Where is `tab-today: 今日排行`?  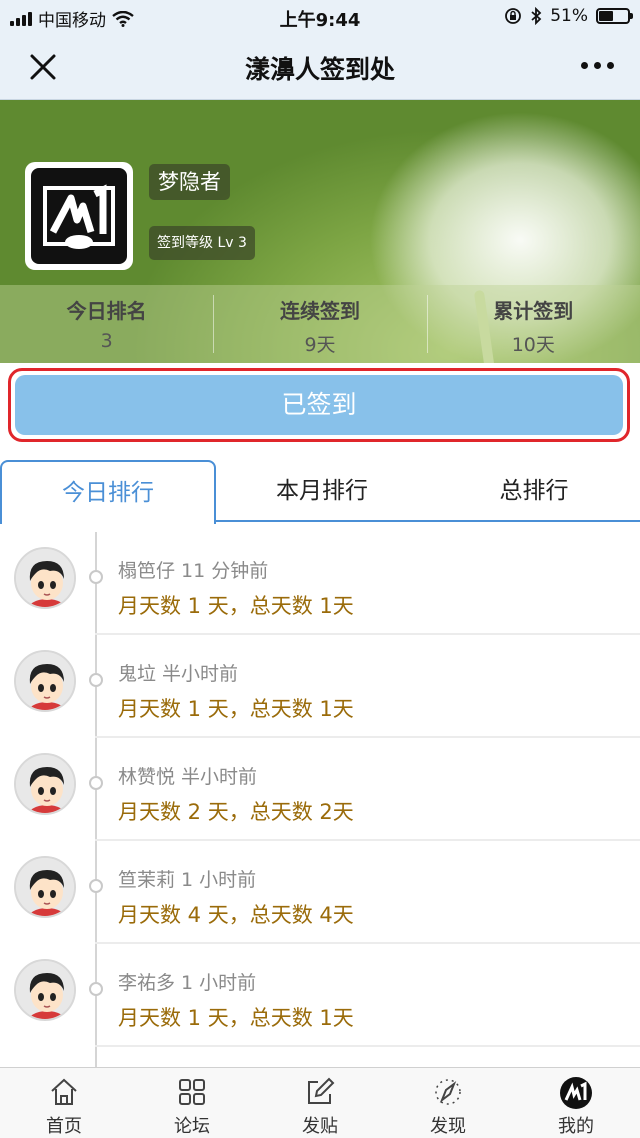
tab-today: 今日排行 is located at coordinates (108, 492).